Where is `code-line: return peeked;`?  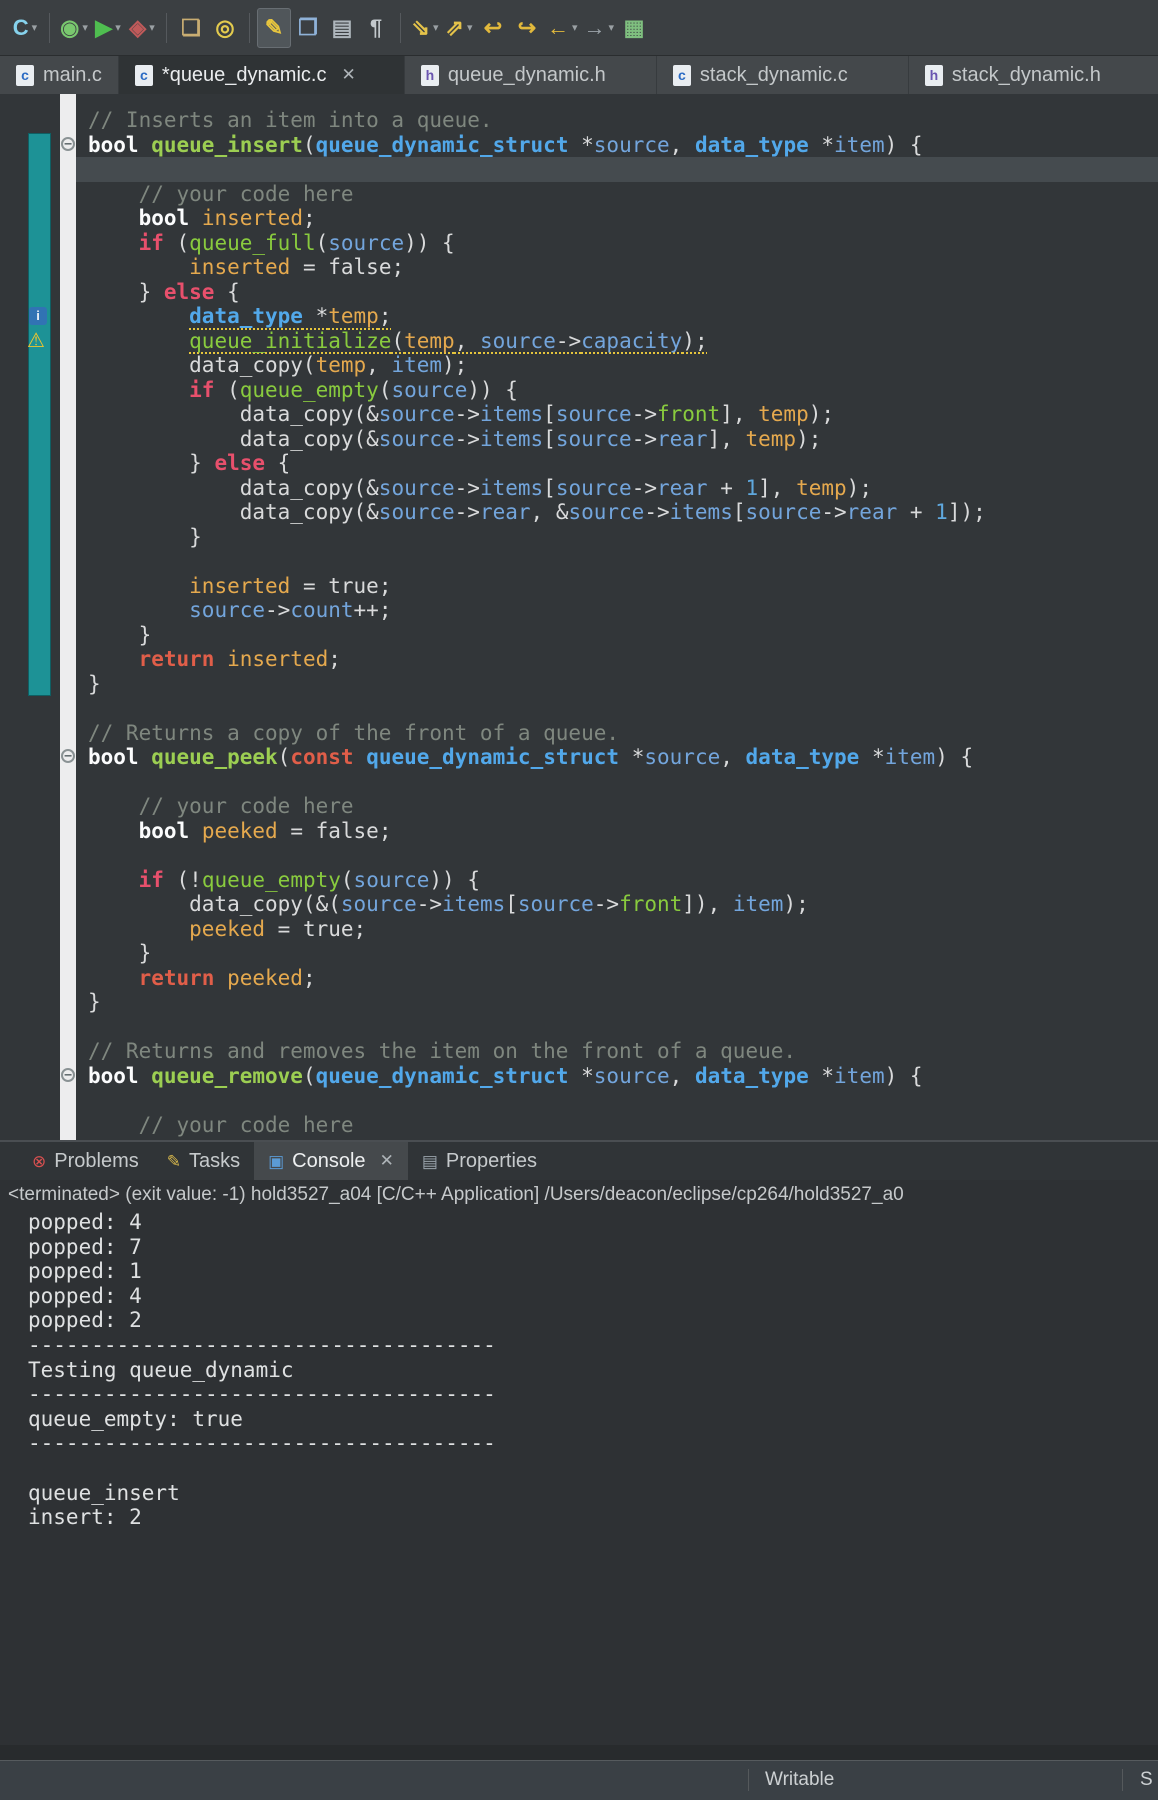
code-line: return peeked; is located at coordinates (617, 978).